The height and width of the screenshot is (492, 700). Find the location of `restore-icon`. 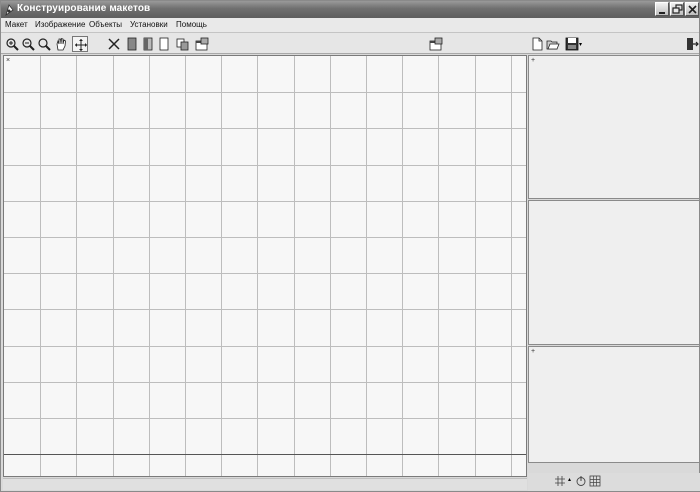

restore-icon is located at coordinates (677, 9).